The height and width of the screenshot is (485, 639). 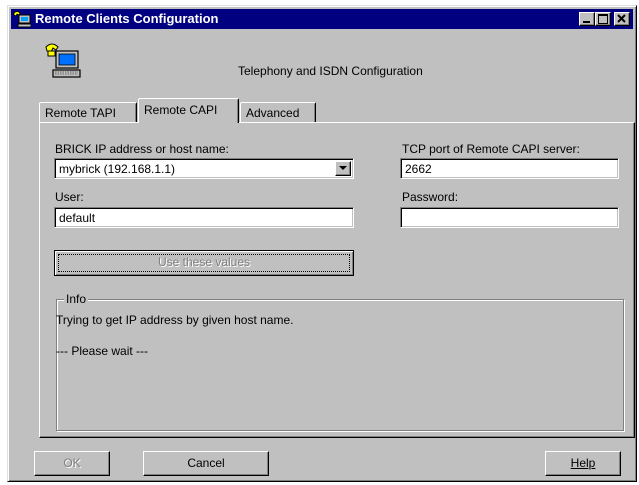 I want to click on chevron-down-icon, so click(x=343, y=168).